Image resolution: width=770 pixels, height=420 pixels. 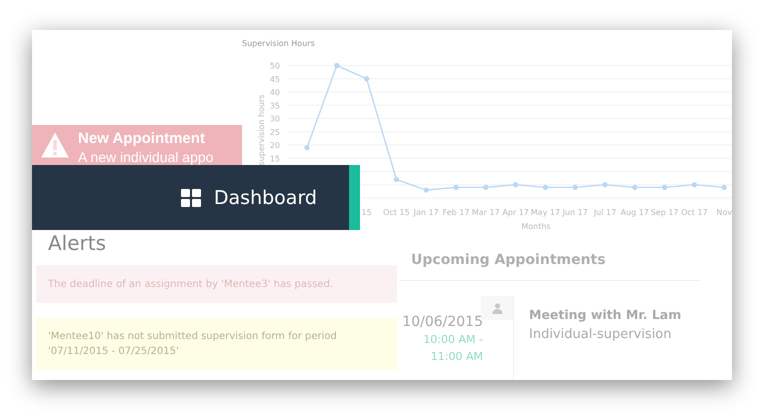 I want to click on appointment-time: 10:00 AM - 11:00 AM, so click(x=452, y=348).